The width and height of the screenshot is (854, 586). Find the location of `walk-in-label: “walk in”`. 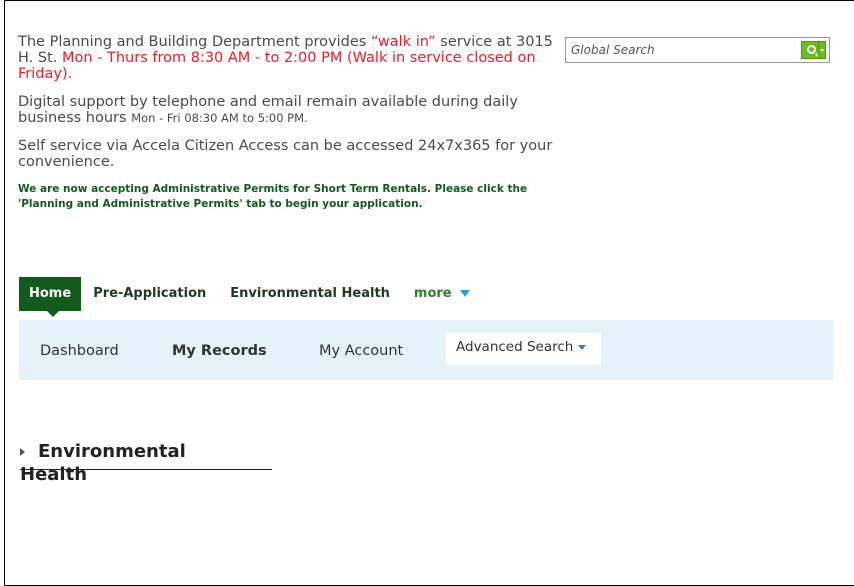

walk-in-label: “walk in” is located at coordinates (403, 42).